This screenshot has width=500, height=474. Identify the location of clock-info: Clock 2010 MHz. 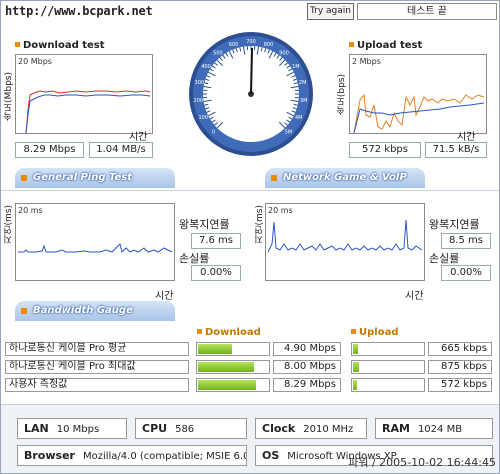
(311, 428).